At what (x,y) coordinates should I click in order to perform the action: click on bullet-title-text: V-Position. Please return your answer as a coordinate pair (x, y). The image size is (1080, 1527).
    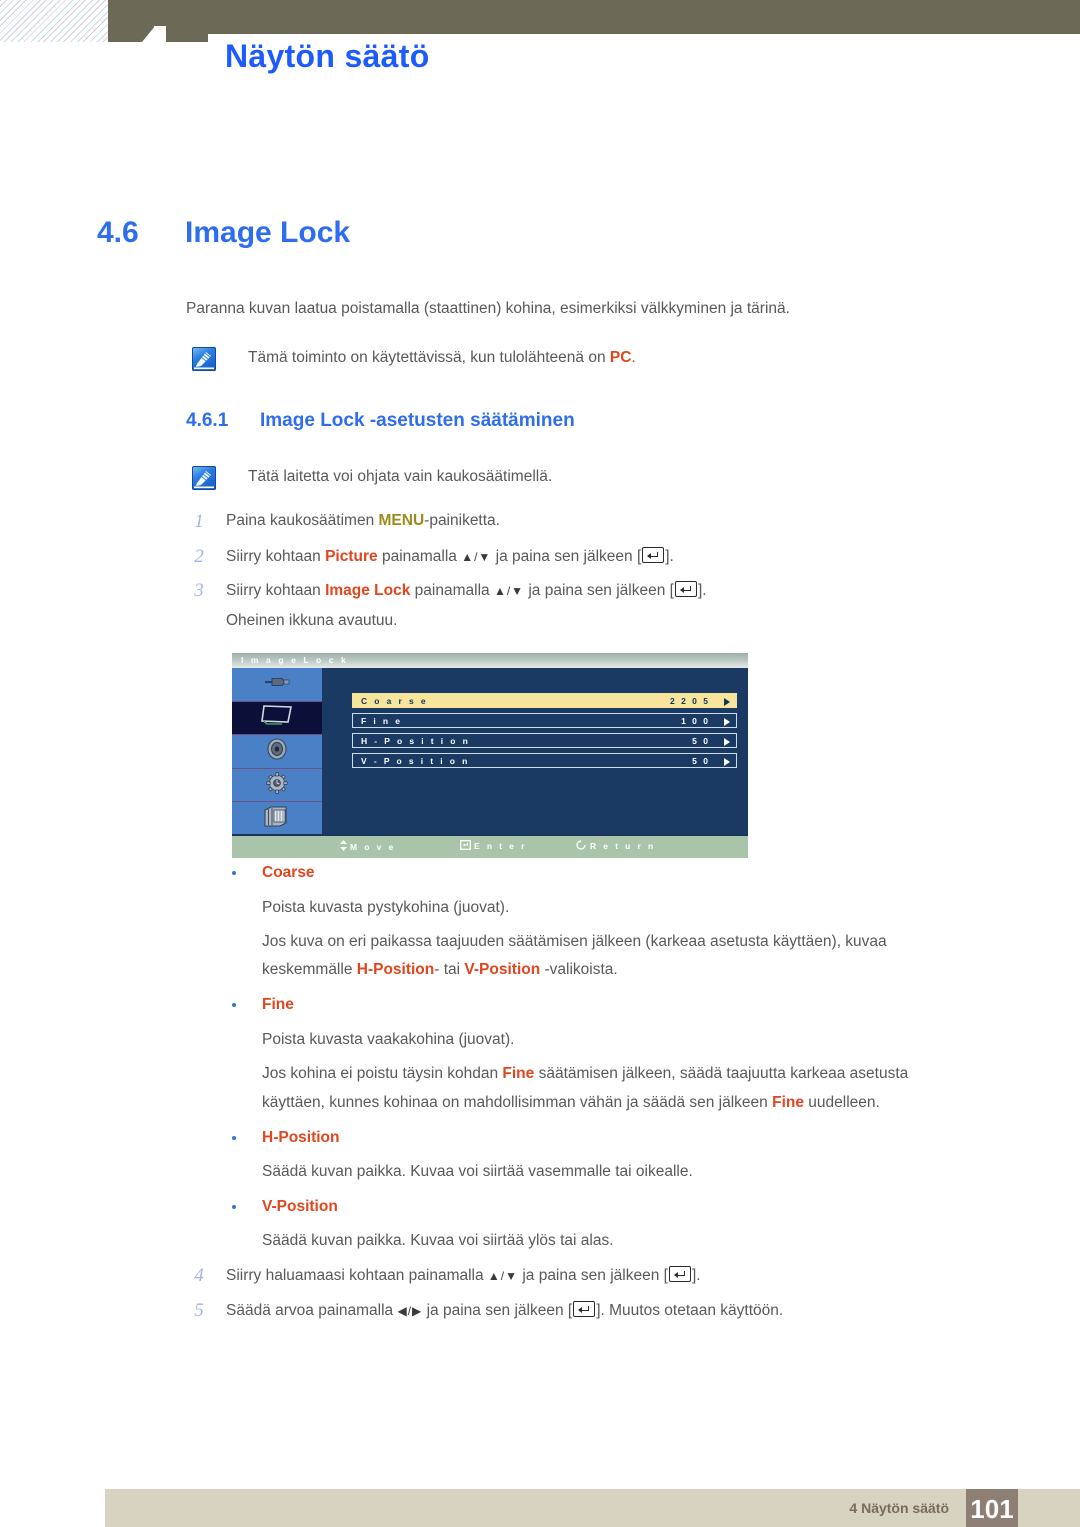
    Looking at the image, I should click on (300, 1206).